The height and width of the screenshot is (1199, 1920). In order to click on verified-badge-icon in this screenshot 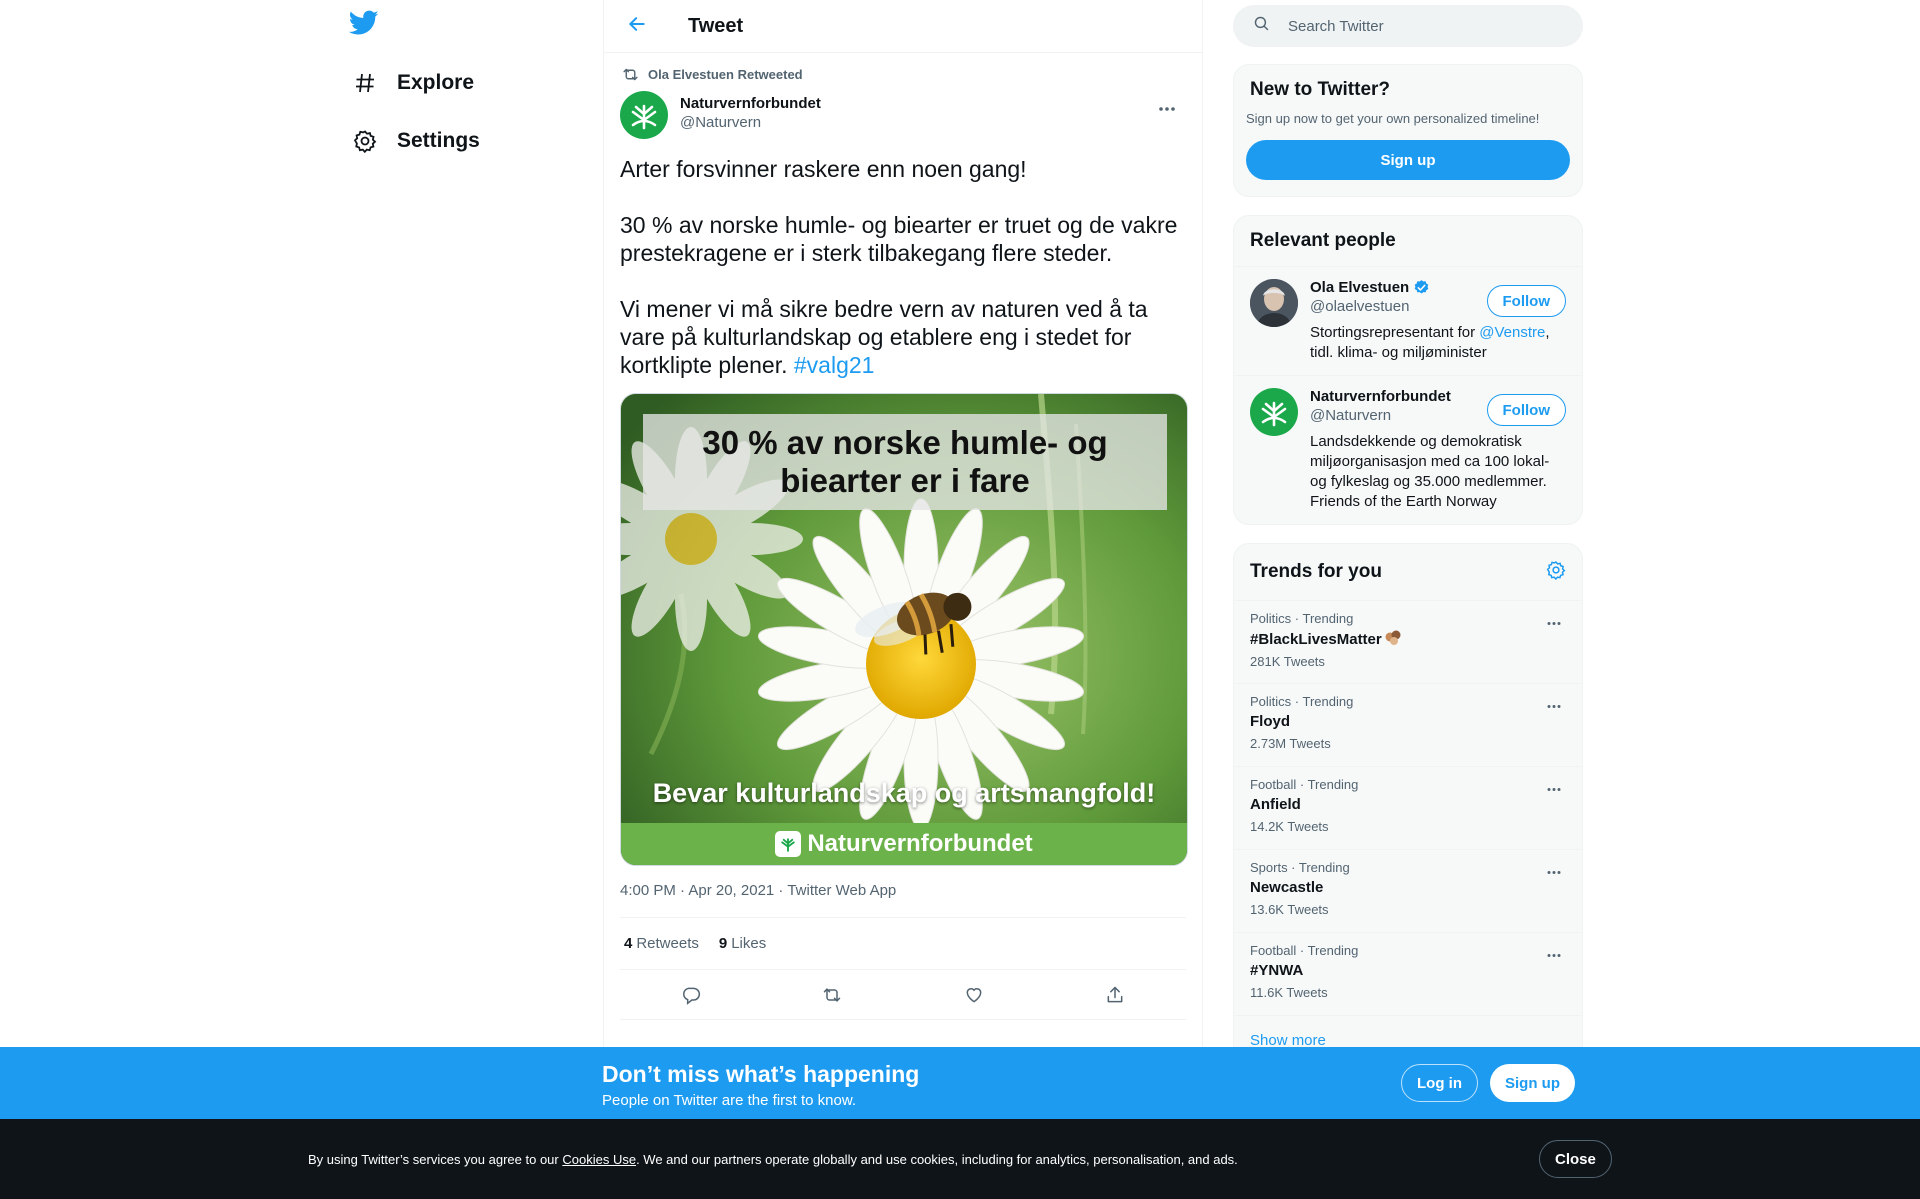, I will do `click(1421, 287)`.